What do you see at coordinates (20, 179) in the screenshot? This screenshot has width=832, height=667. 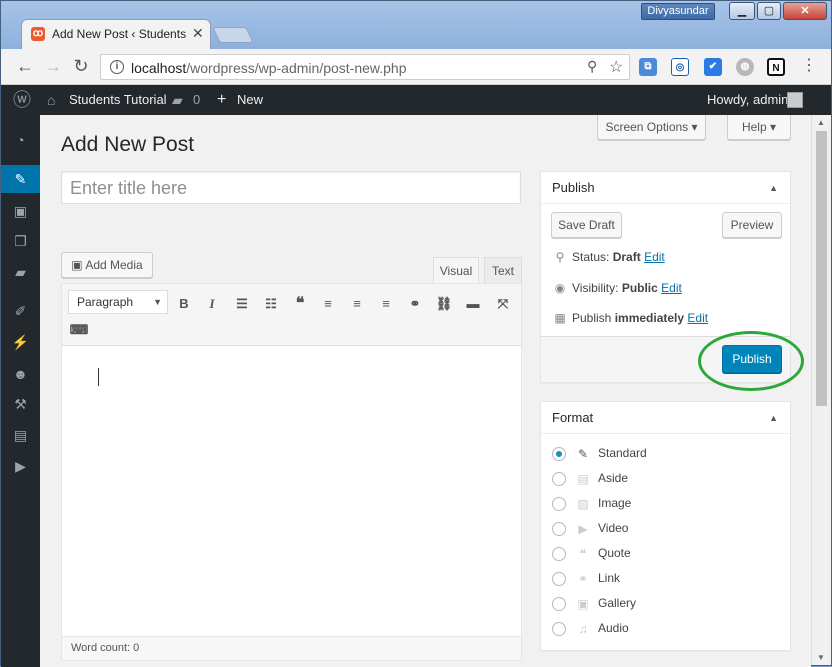 I see `posts-pin-icon: ✎` at bounding box center [20, 179].